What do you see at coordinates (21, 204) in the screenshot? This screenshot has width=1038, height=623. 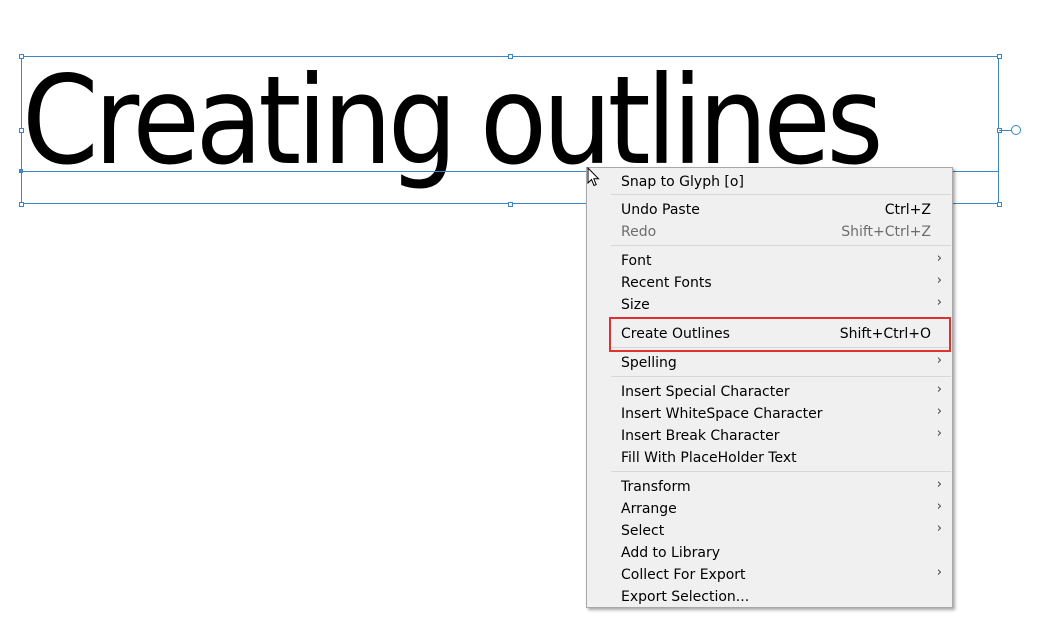 I see `resize-handle-bottom-left` at bounding box center [21, 204].